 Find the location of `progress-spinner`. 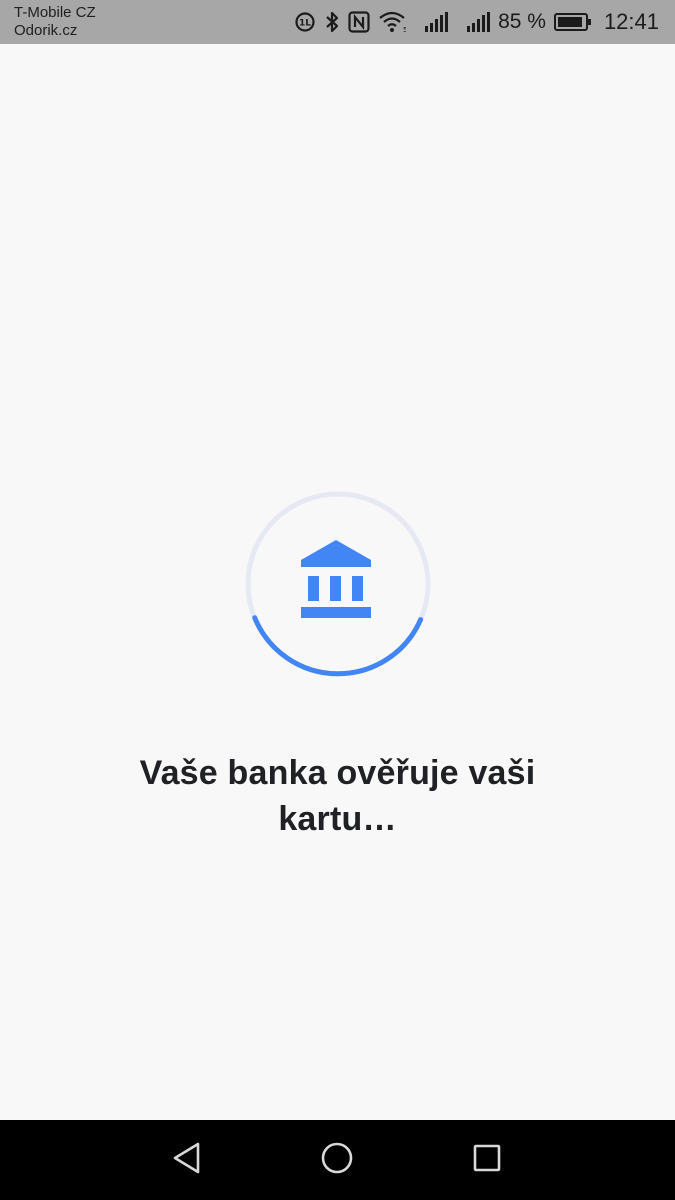

progress-spinner is located at coordinates (338, 584).